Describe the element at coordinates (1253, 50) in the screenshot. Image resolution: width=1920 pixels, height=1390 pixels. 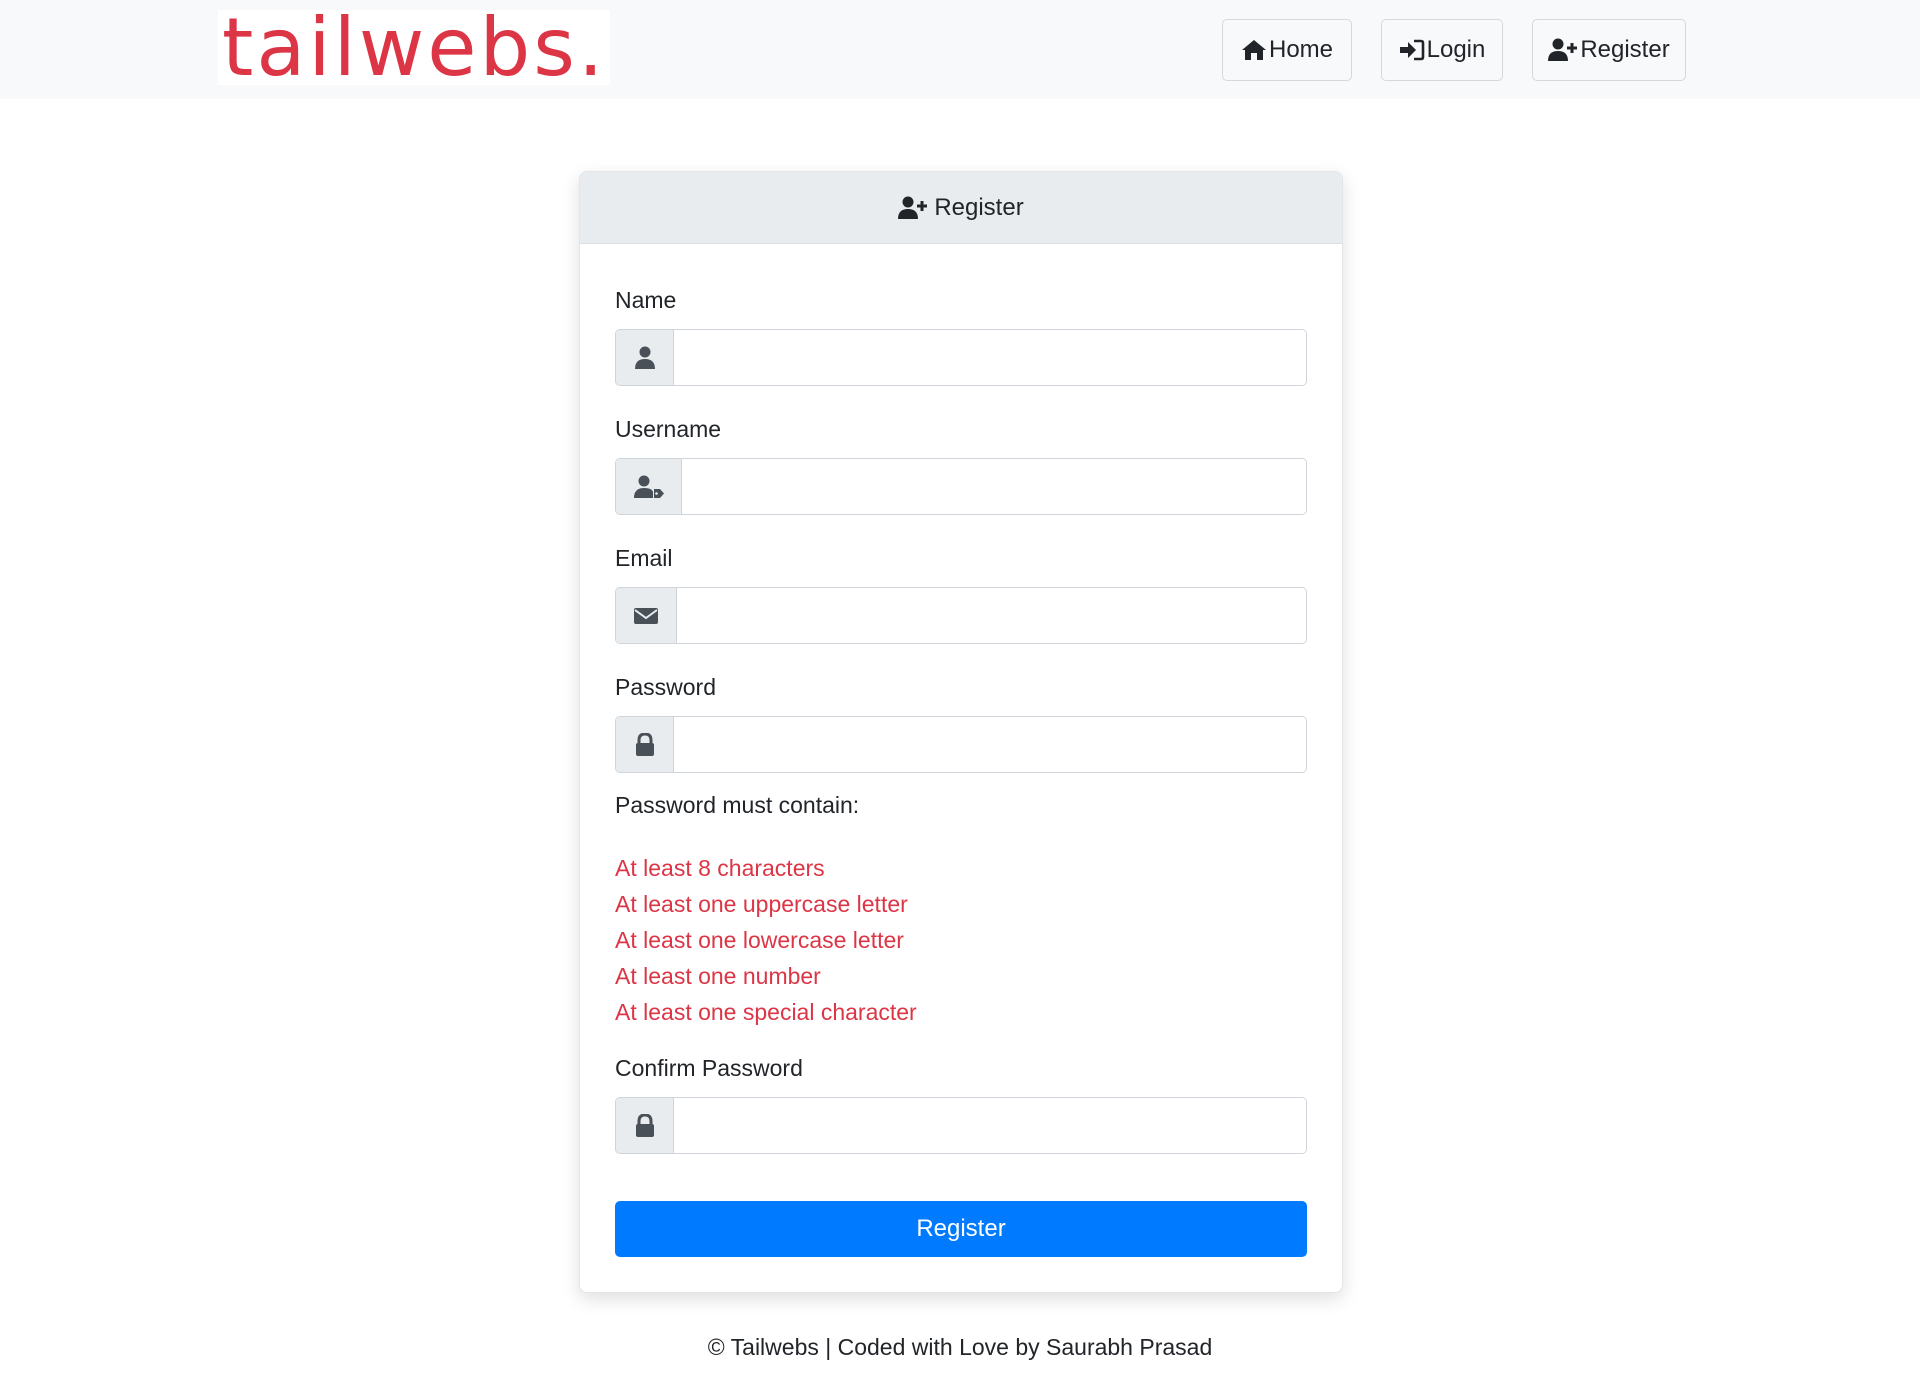
I see `home-icon` at that location.